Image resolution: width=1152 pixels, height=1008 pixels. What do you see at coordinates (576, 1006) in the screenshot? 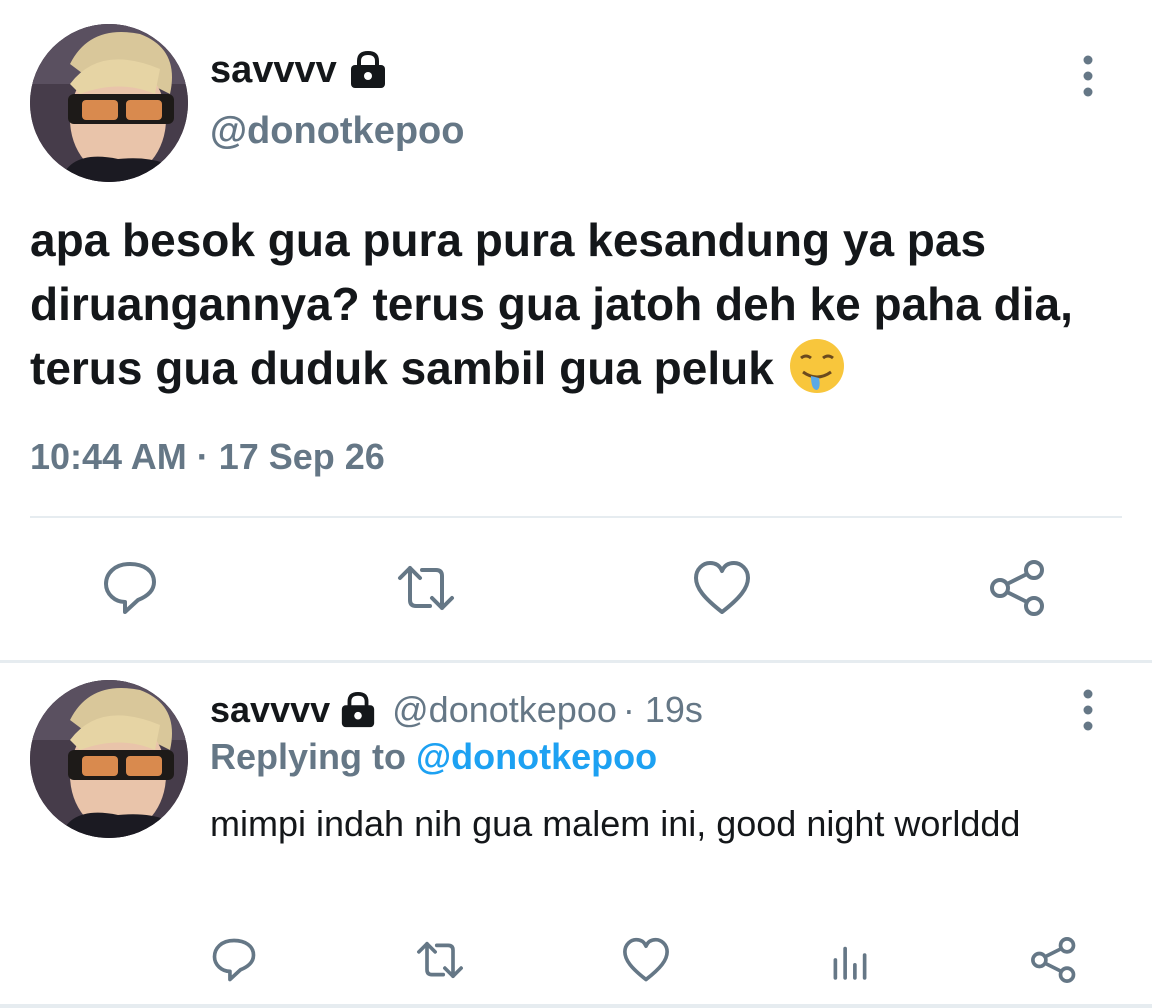
I see `bottom-divider` at bounding box center [576, 1006].